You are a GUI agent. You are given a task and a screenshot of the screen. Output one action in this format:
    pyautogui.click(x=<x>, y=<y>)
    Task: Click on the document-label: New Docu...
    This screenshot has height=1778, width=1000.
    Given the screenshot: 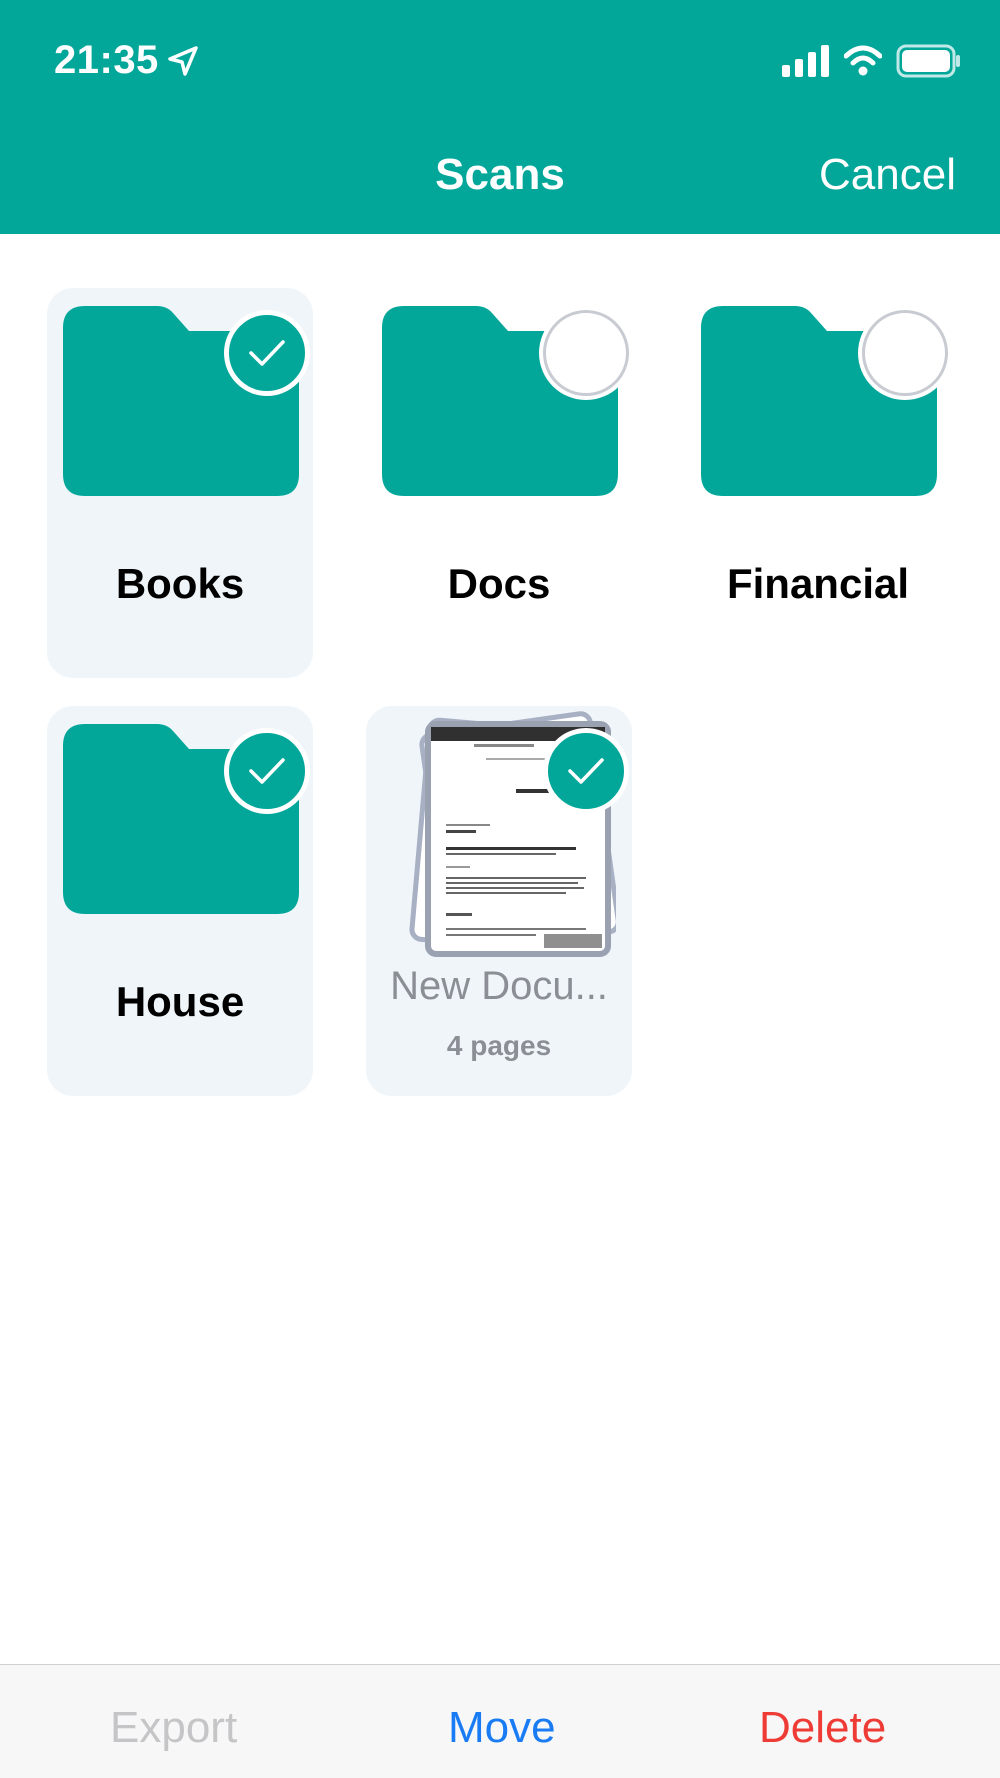 What is the action you would take?
    pyautogui.click(x=499, y=986)
    